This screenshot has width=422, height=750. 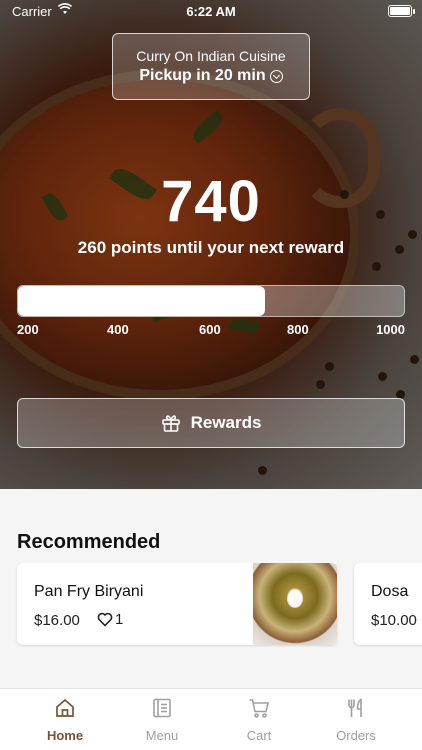 What do you see at coordinates (259, 720) in the screenshot?
I see `tab-cart: Cart` at bounding box center [259, 720].